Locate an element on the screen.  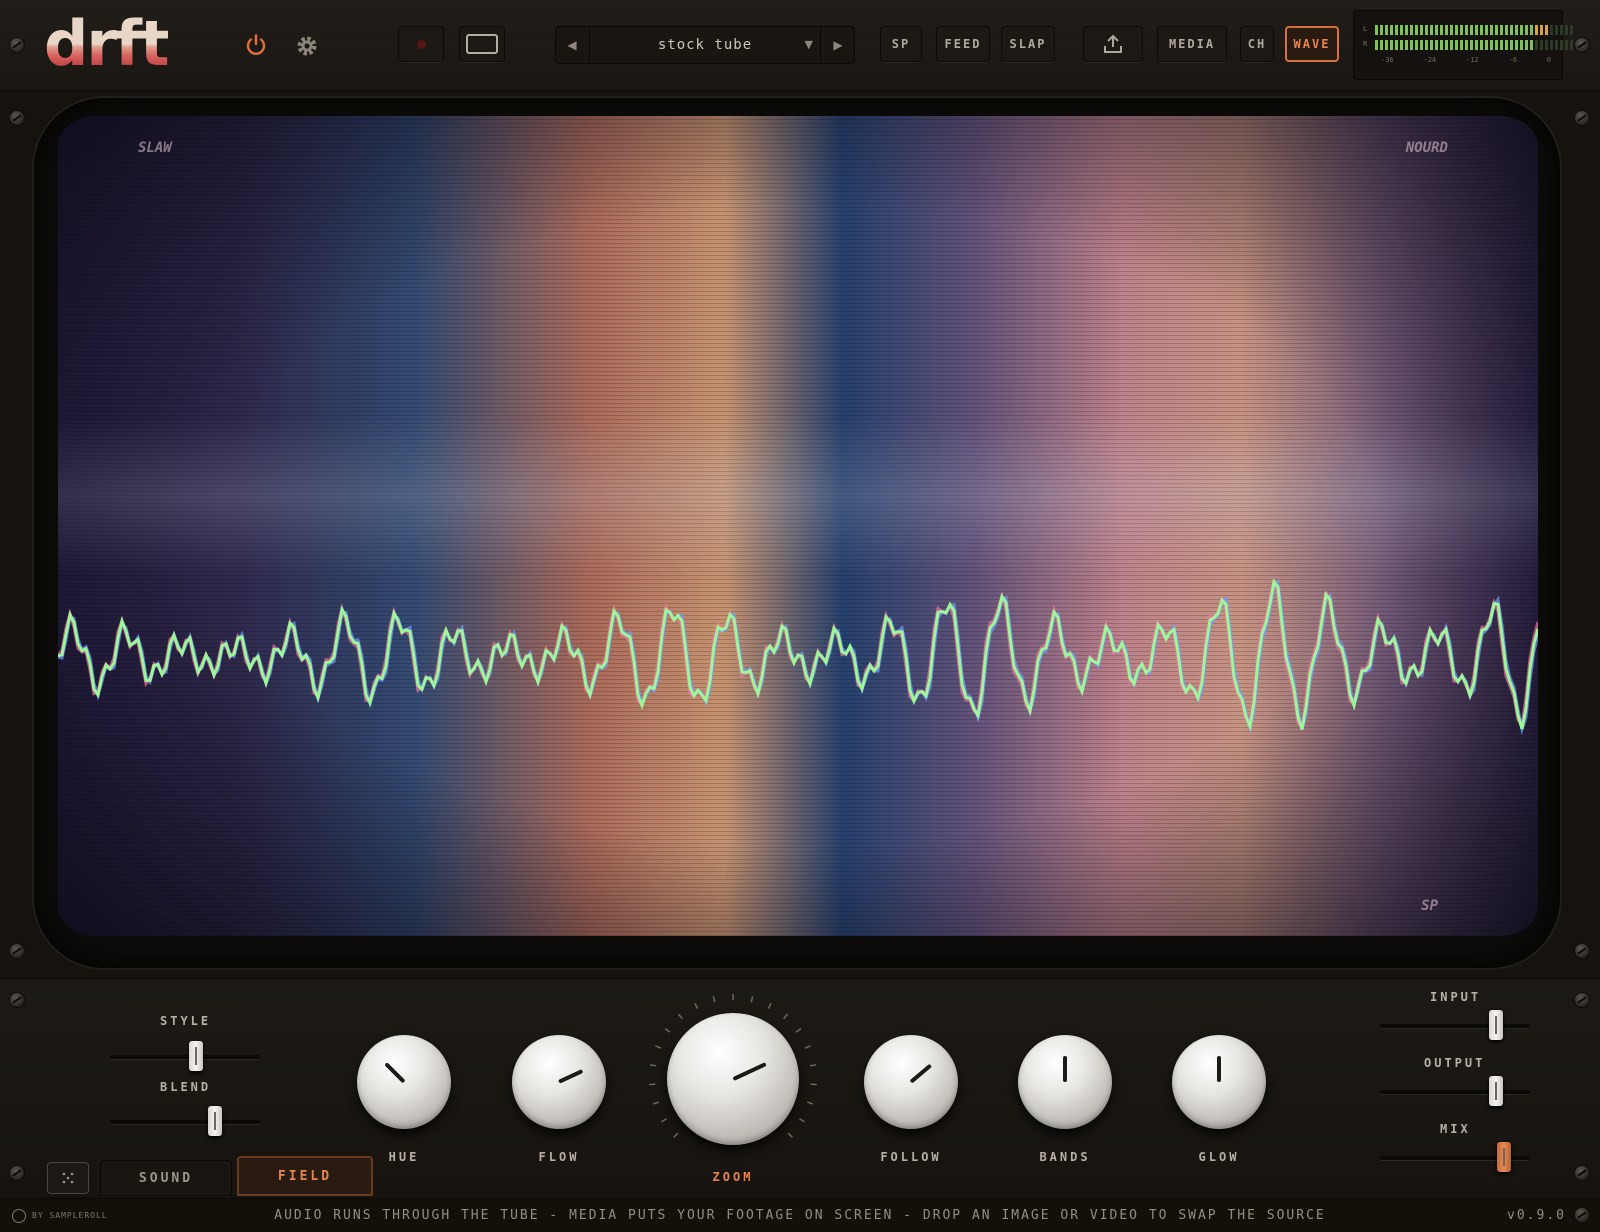
record-button is located at coordinates (421, 44).